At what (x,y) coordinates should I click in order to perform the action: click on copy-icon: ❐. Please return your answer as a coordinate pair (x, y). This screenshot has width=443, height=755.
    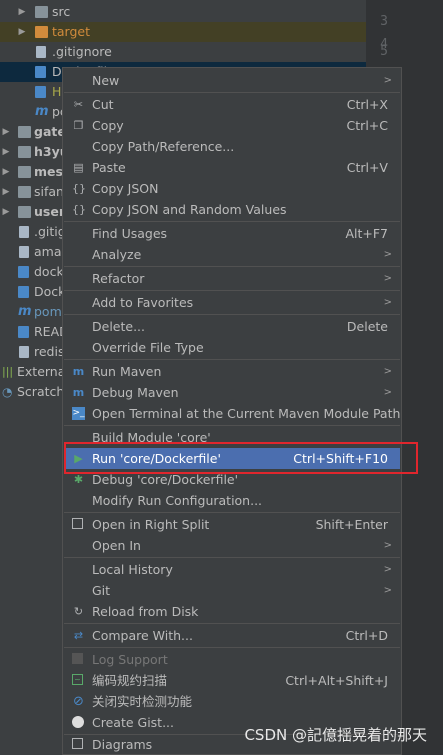
    Looking at the image, I should click on (78, 125).